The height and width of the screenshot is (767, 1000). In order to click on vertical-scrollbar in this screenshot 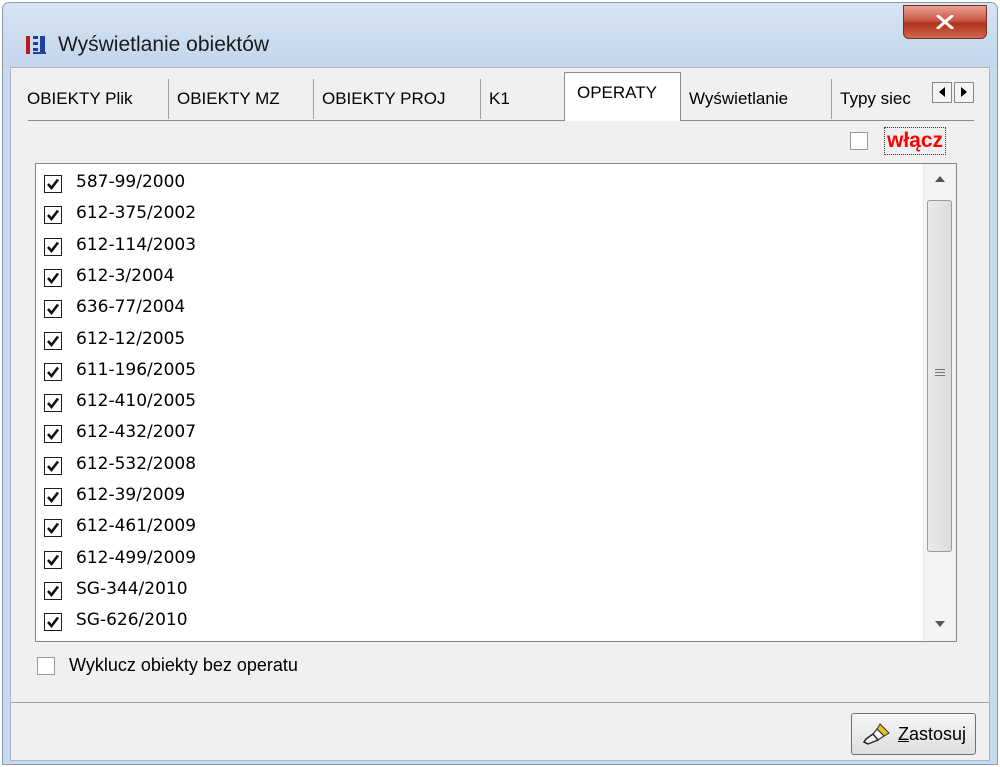, I will do `click(939, 402)`.